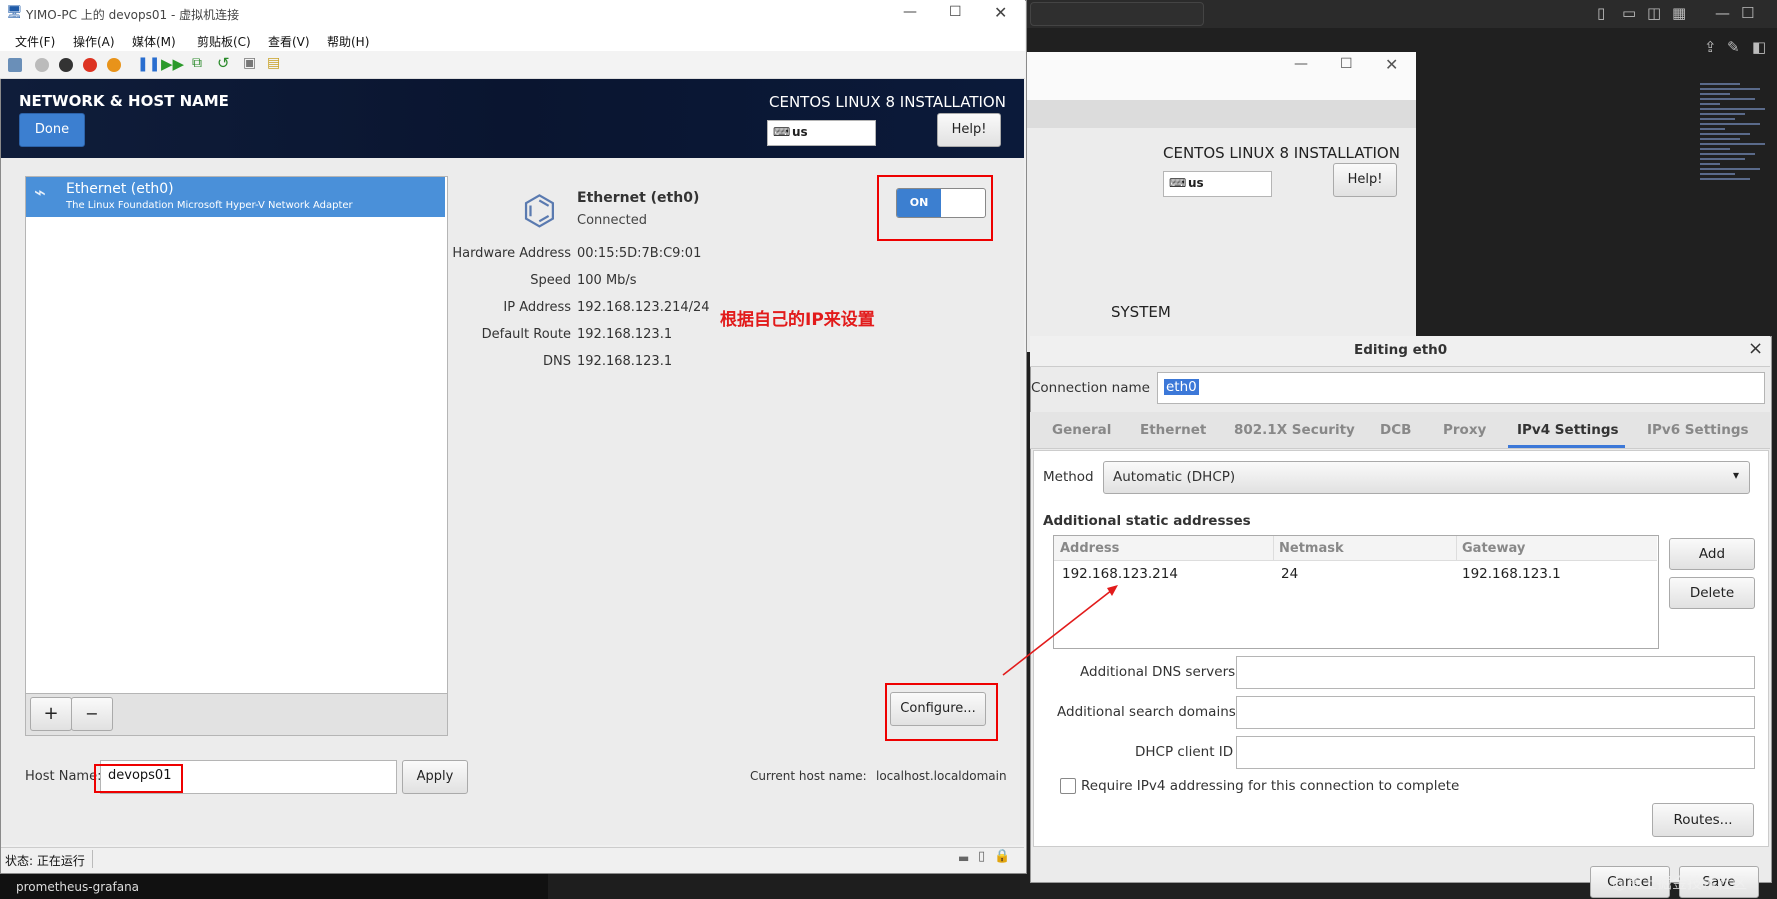 Image resolution: width=1777 pixels, height=899 pixels. Describe the element at coordinates (63, 776) in the screenshot. I see `host-name-label: Host Name:` at that location.